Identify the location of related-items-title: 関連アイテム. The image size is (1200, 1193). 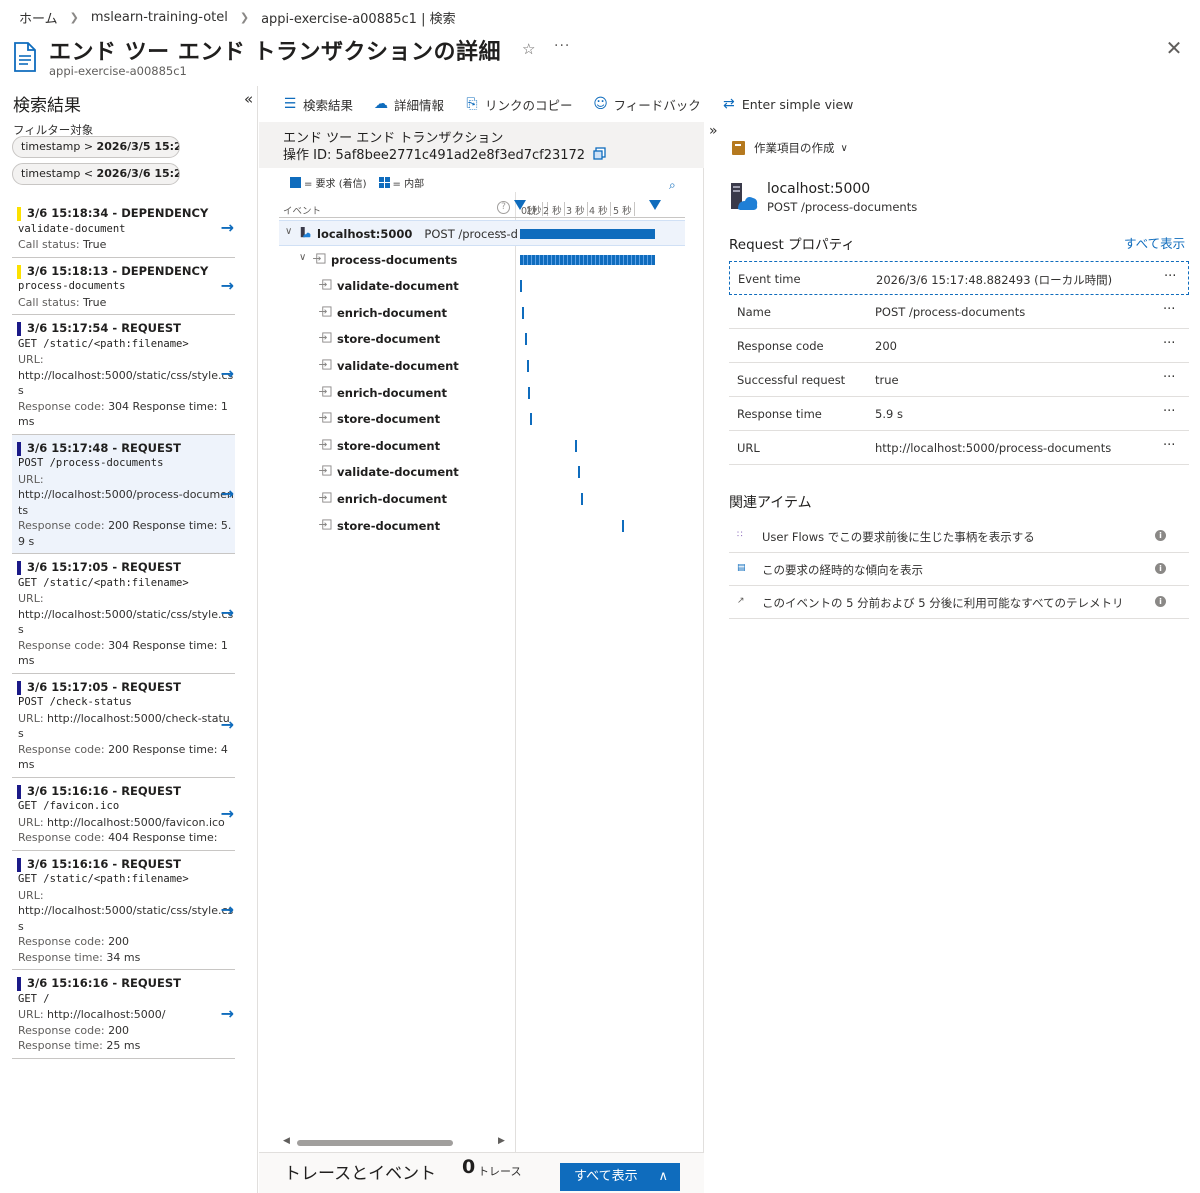
(770, 503).